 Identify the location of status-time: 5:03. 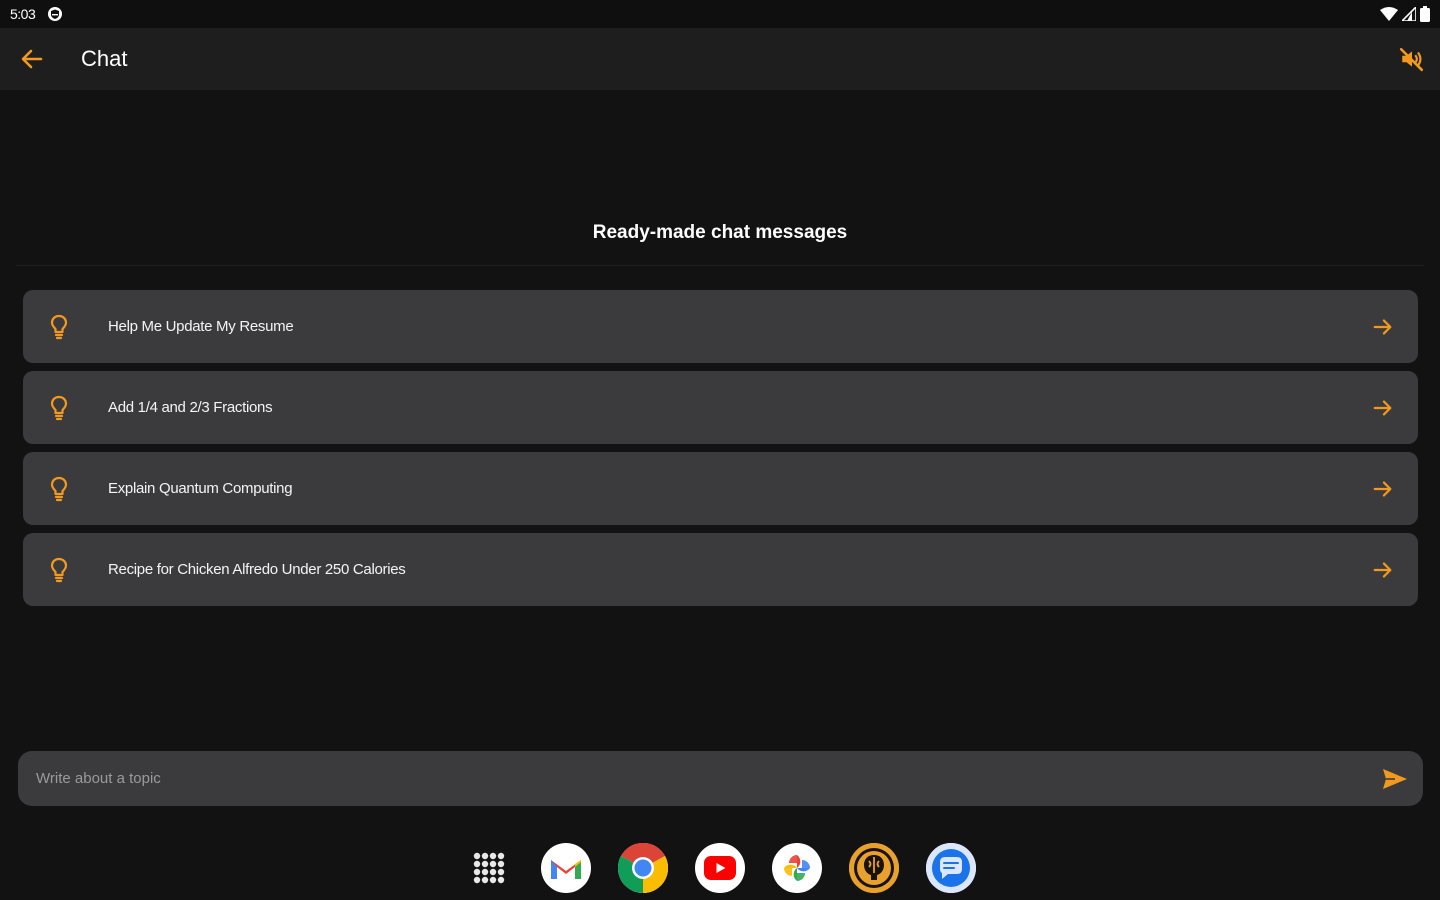
(23, 14).